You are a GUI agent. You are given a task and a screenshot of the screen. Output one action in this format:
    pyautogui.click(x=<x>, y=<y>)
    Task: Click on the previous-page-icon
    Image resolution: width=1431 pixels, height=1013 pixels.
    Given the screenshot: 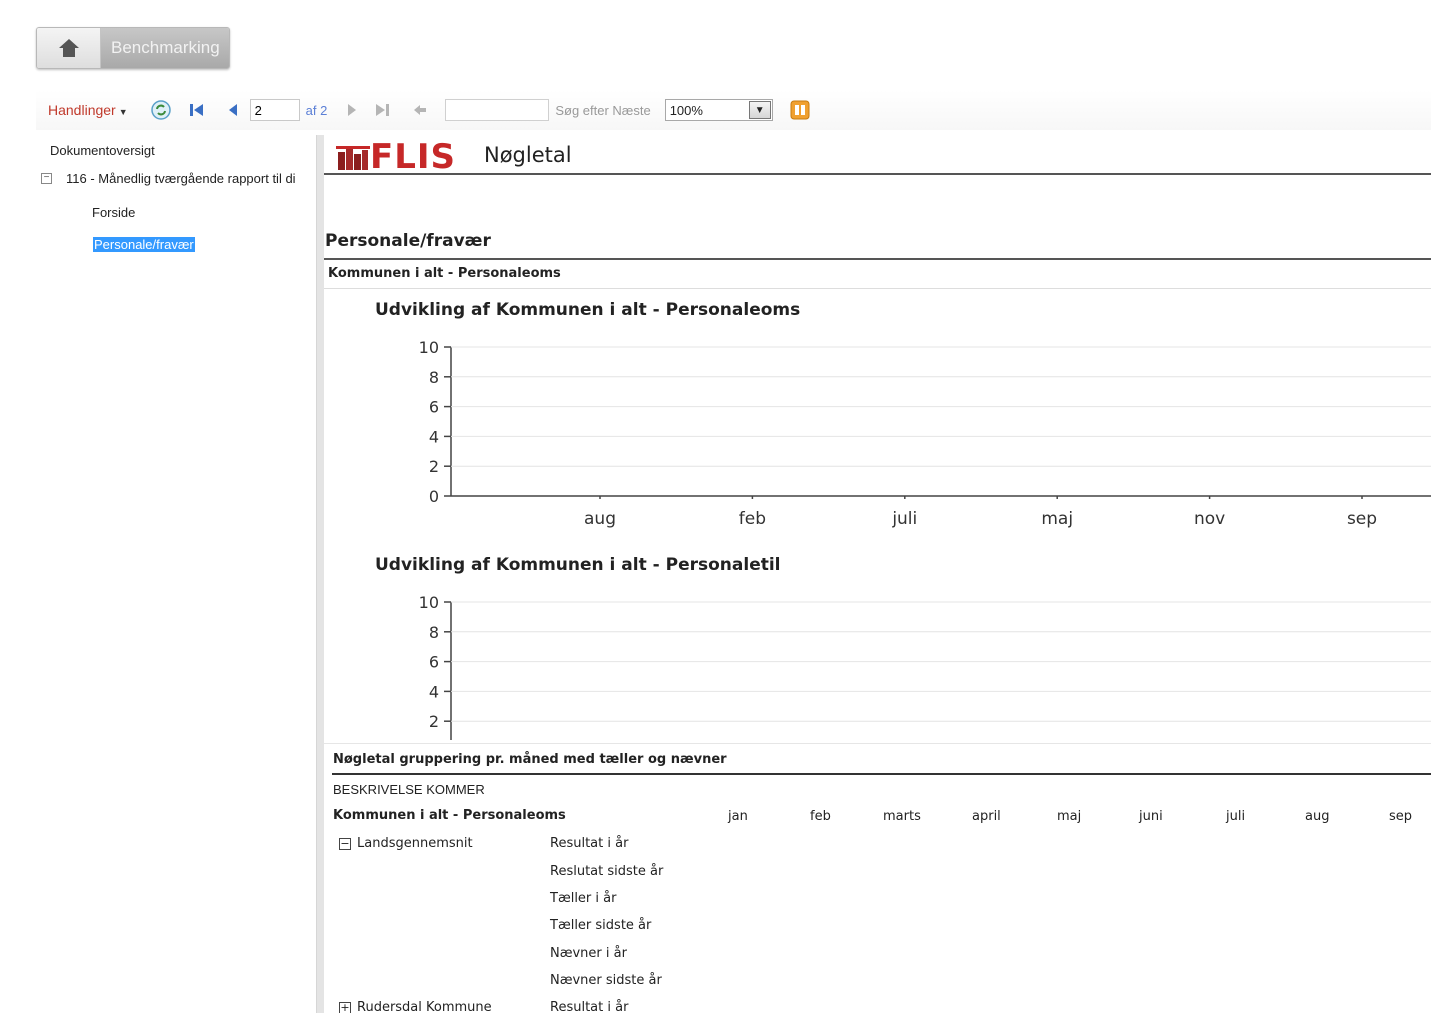 What is the action you would take?
    pyautogui.click(x=233, y=110)
    